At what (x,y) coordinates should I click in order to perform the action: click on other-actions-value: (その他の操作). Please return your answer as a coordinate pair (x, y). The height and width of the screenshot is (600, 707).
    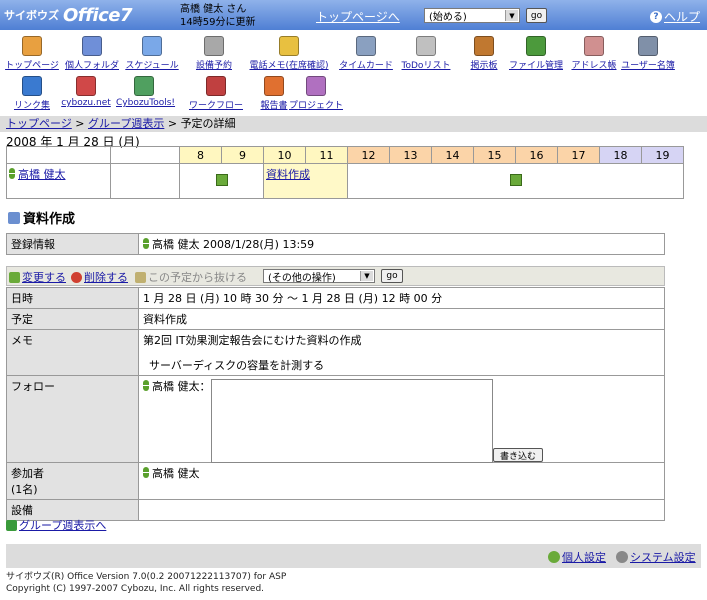
    Looking at the image, I should click on (302, 278).